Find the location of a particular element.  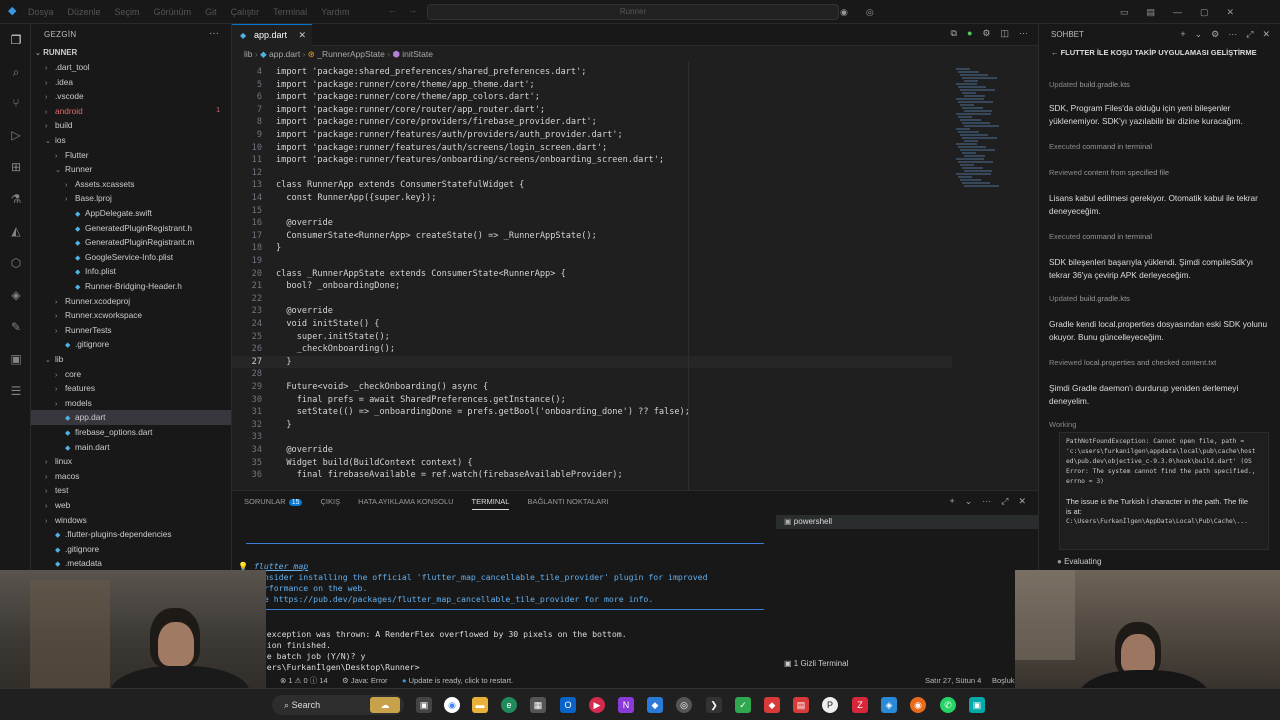

source-control-icon: ⑂ is located at coordinates (16, 103).